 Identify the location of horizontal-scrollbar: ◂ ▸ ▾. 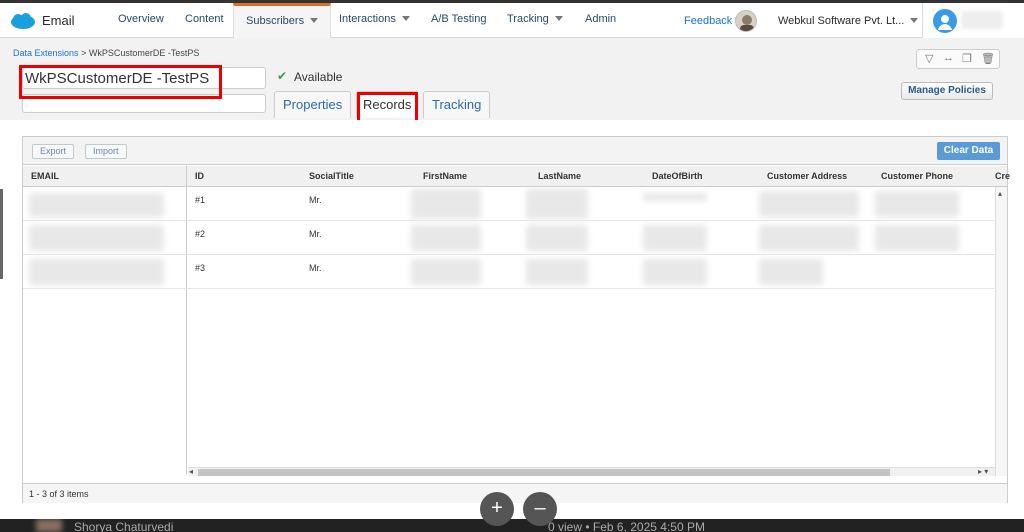
(591, 471).